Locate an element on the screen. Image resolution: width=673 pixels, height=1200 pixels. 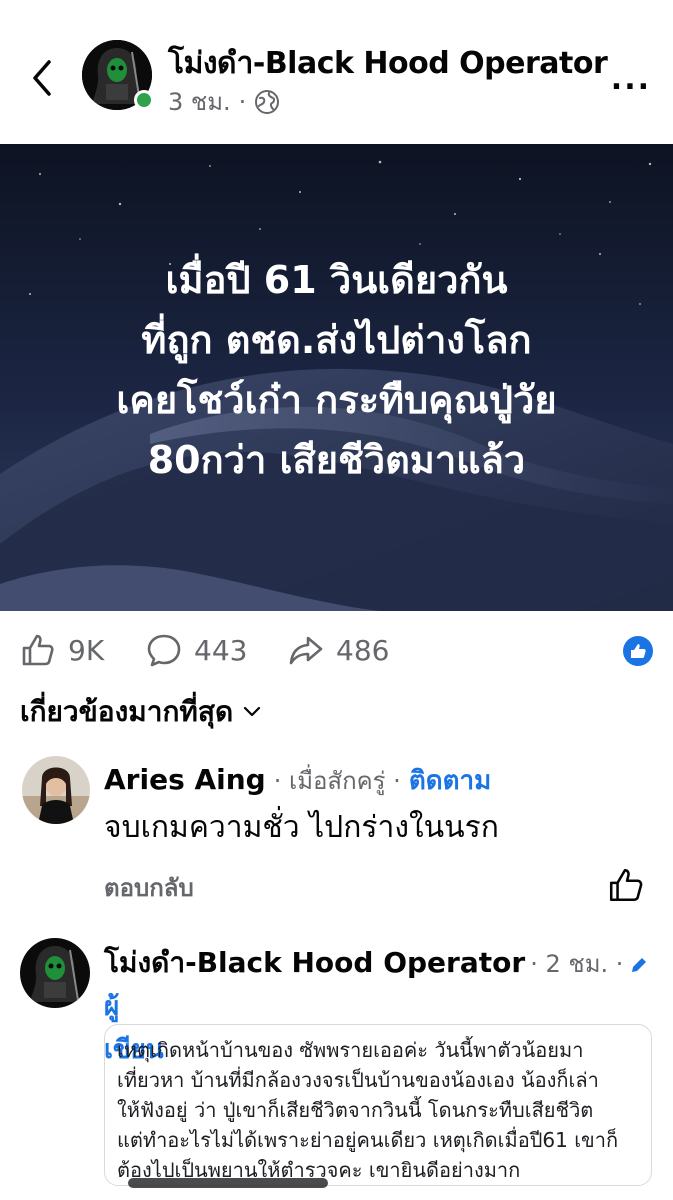
comment-count: 443 is located at coordinates (221, 650).